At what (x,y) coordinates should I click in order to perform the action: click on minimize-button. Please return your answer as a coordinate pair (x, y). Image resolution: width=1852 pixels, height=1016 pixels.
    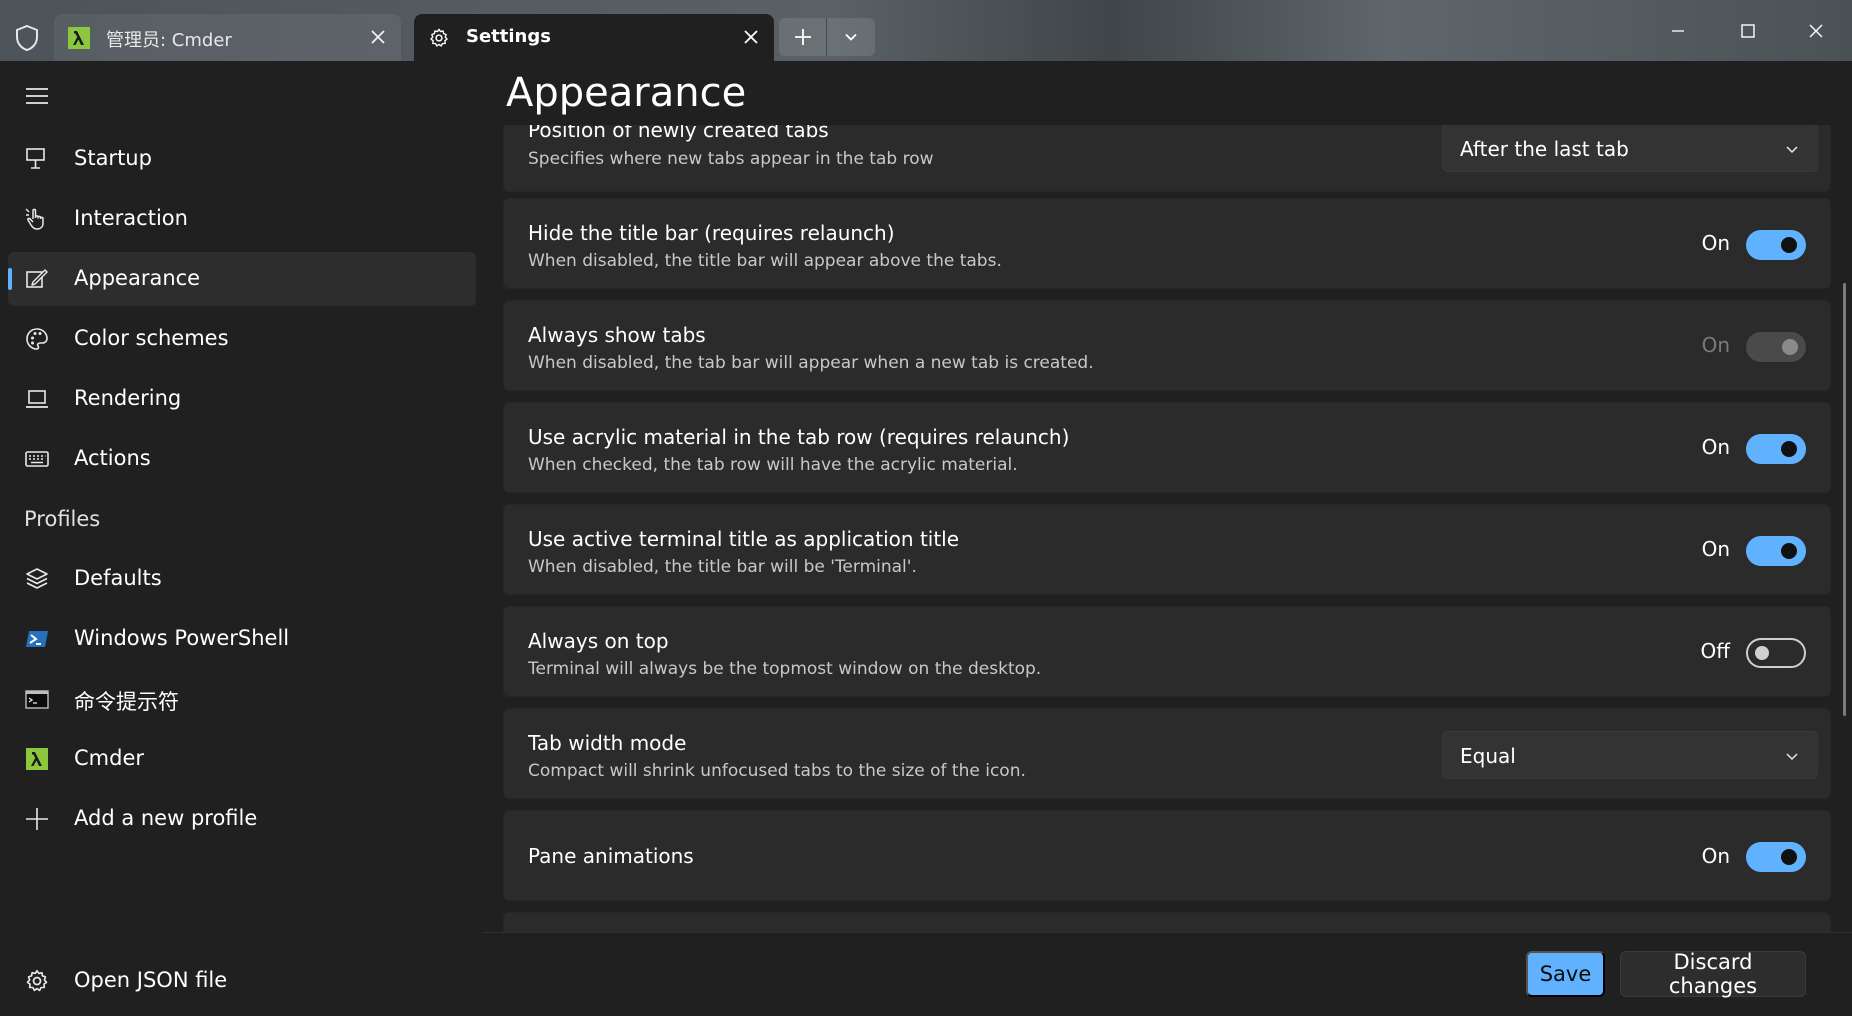
    Looking at the image, I should click on (1678, 30).